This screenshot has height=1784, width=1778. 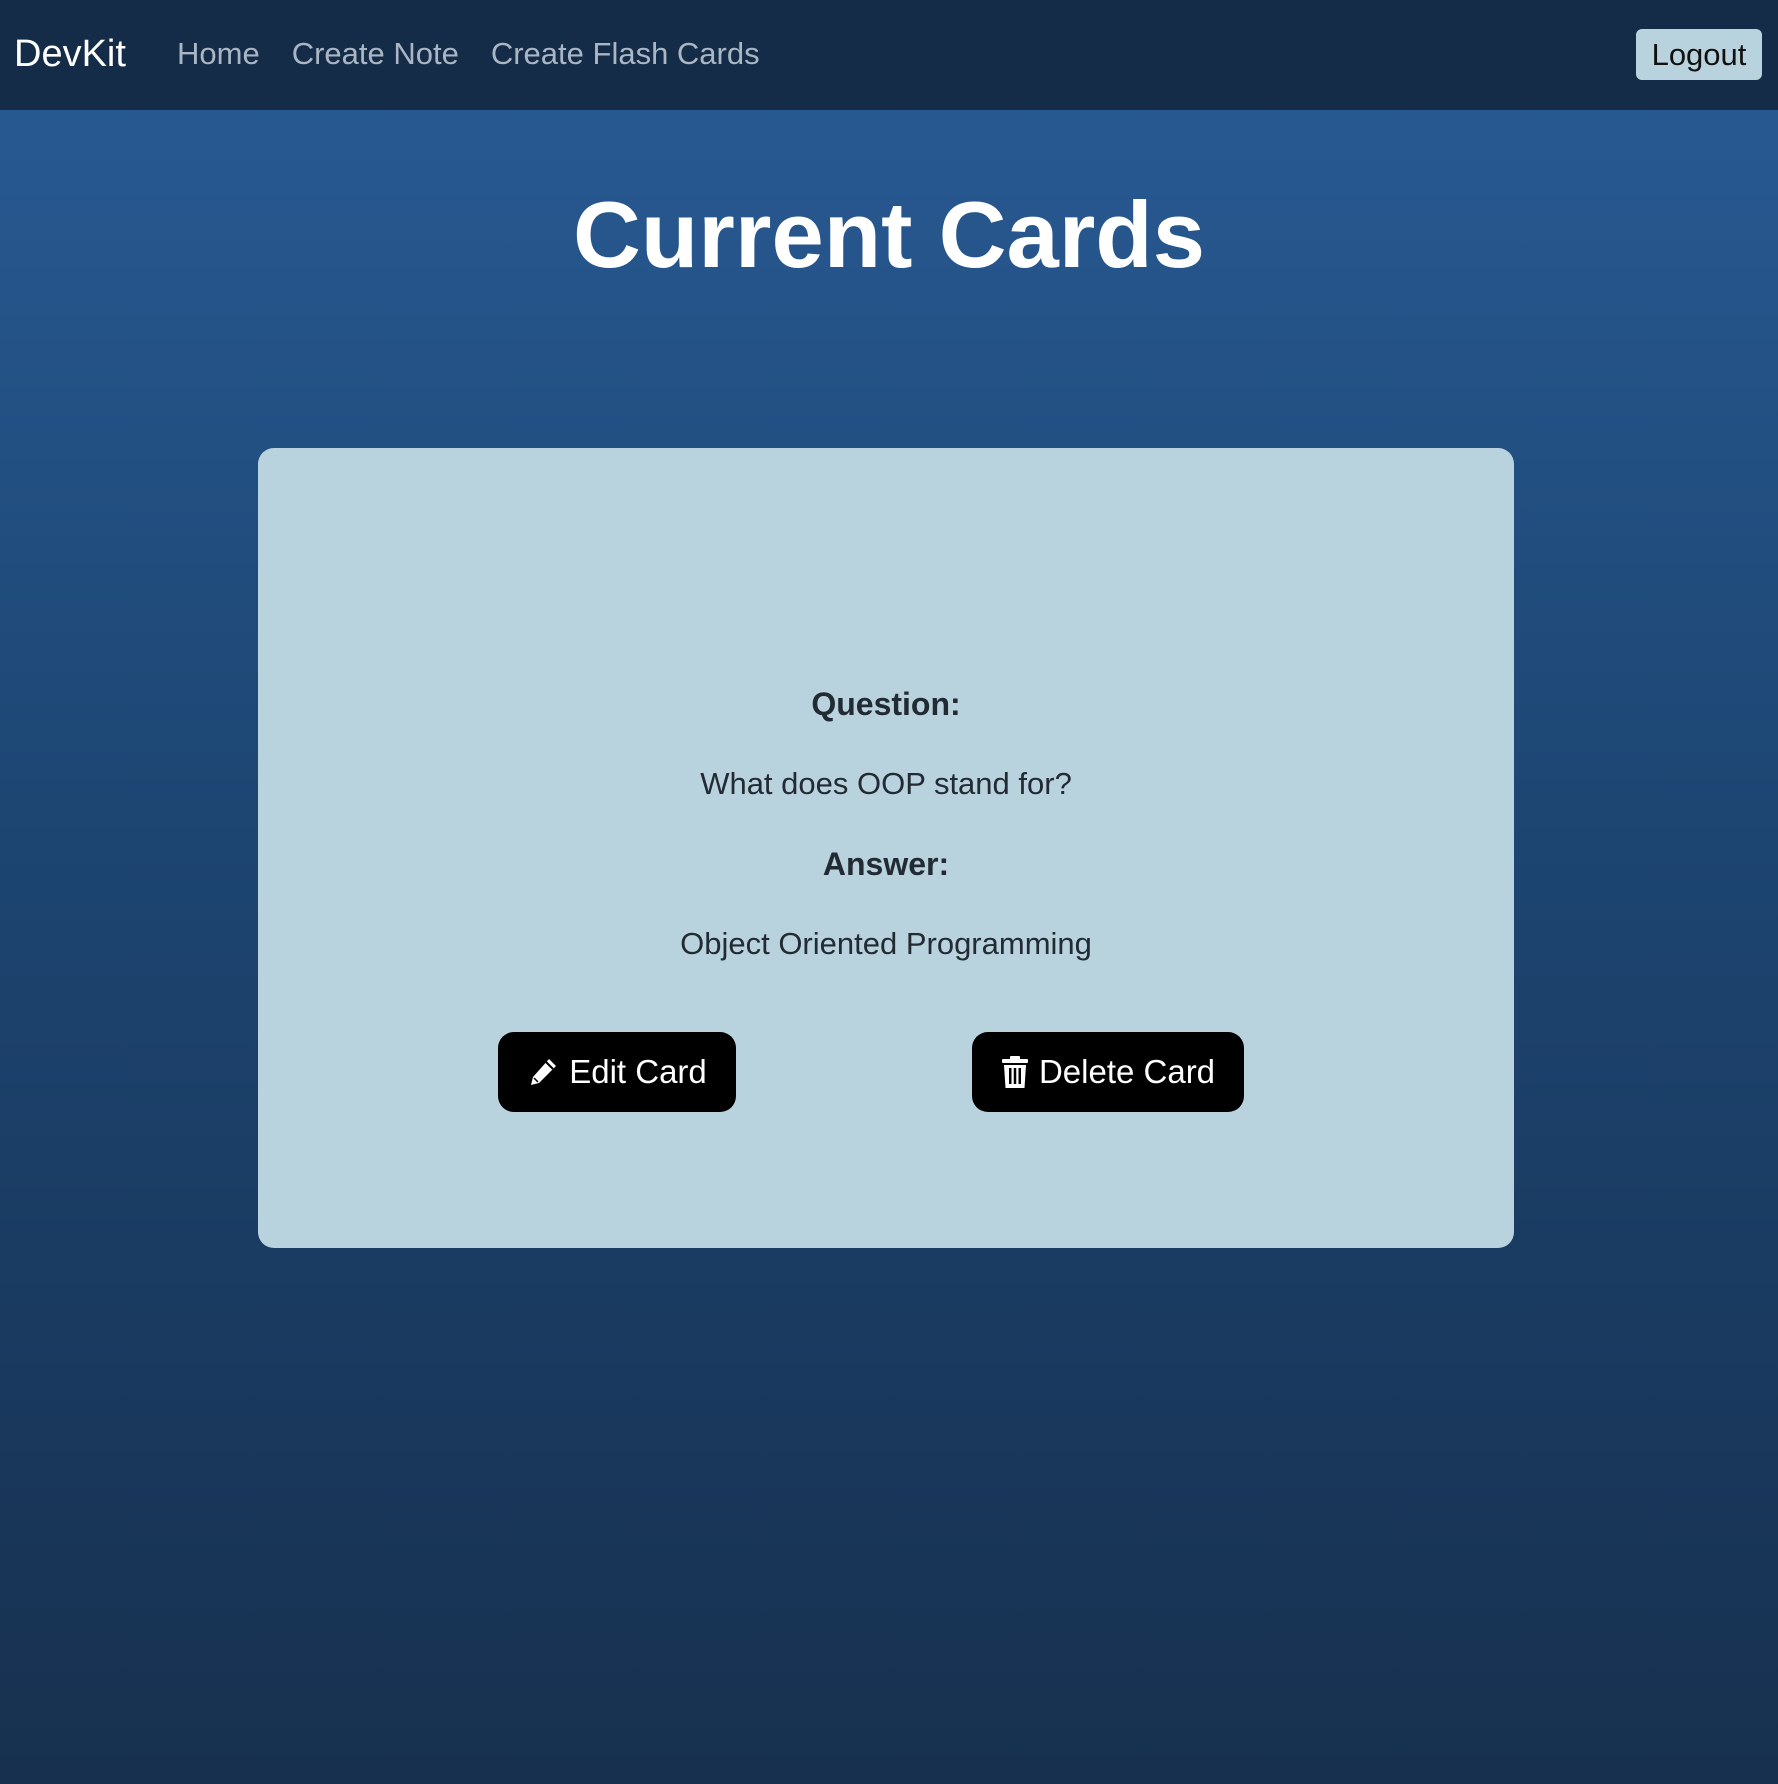 What do you see at coordinates (886, 864) in the screenshot?
I see `answer-label: Answer:` at bounding box center [886, 864].